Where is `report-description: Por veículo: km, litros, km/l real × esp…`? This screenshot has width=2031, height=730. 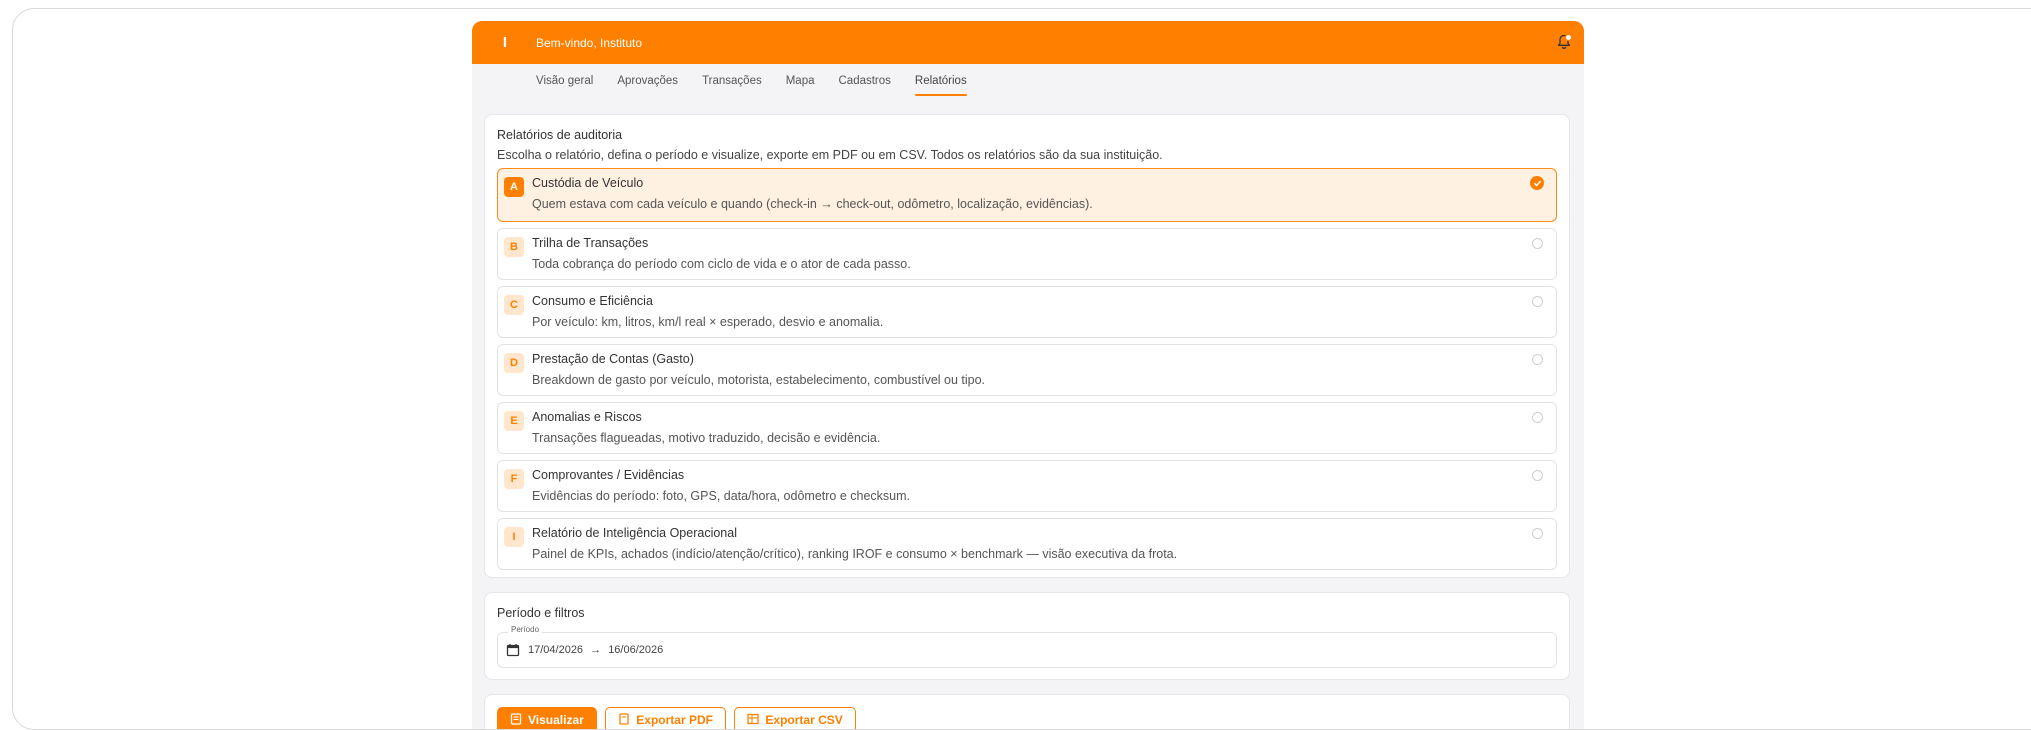
report-description: Por veículo: km, litros, km/l real × esp… is located at coordinates (708, 322).